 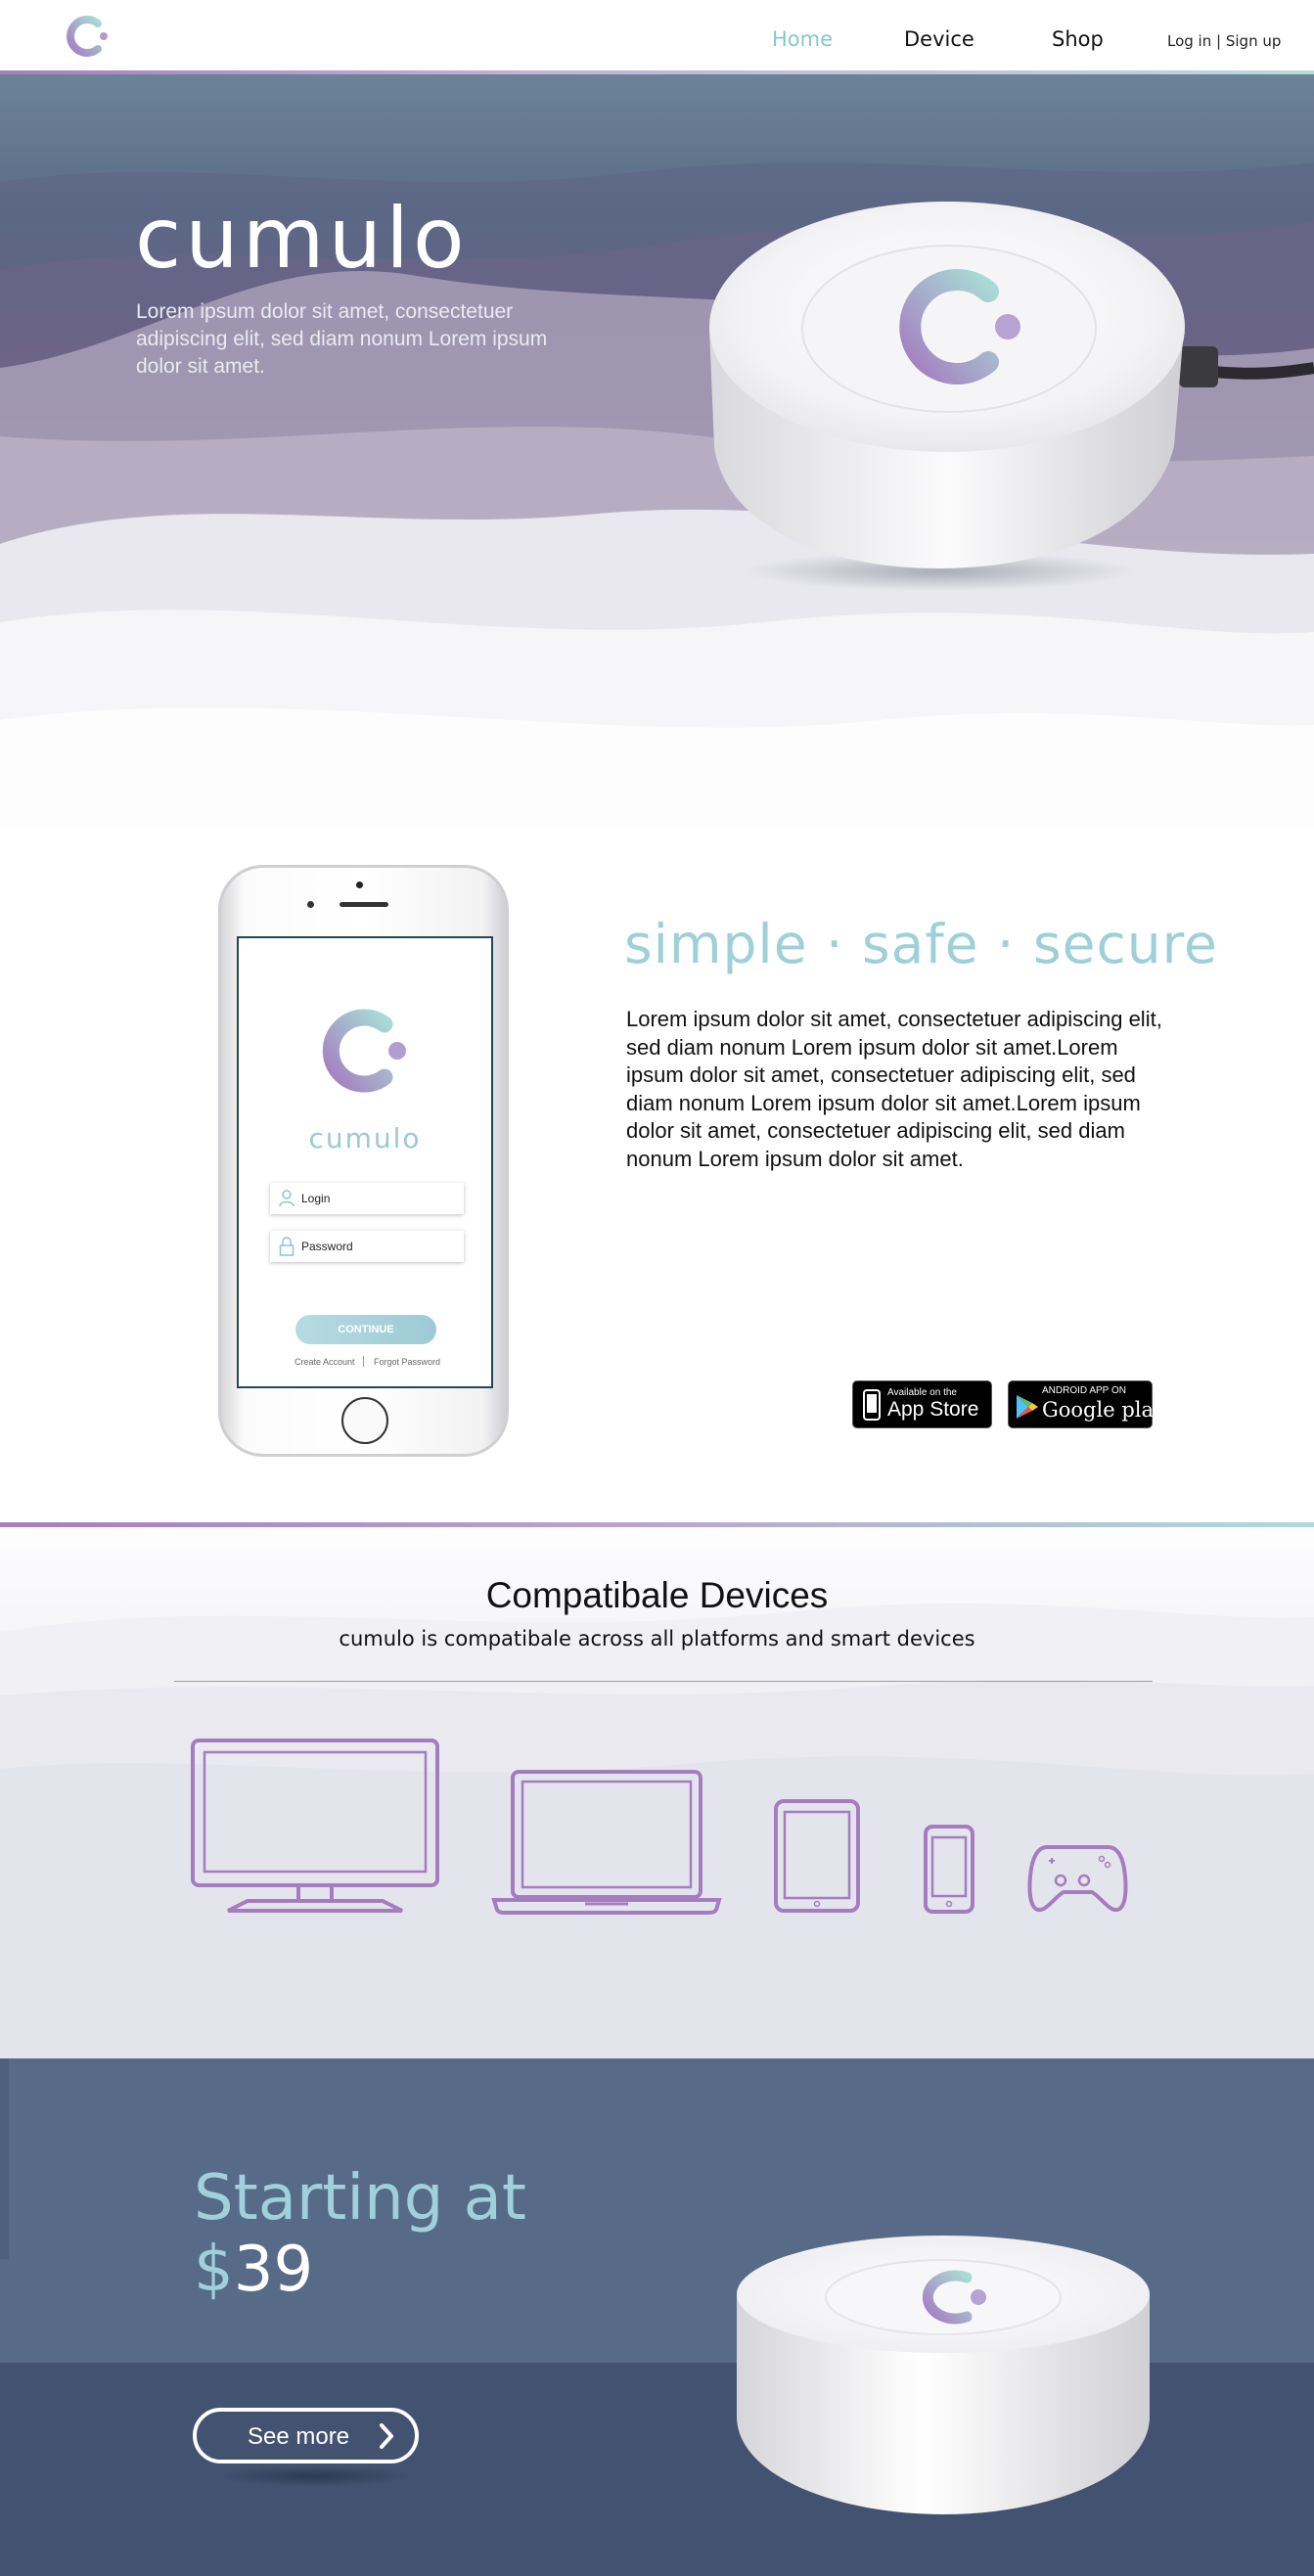 I want to click on nav-device-link: Device, so click(x=939, y=39).